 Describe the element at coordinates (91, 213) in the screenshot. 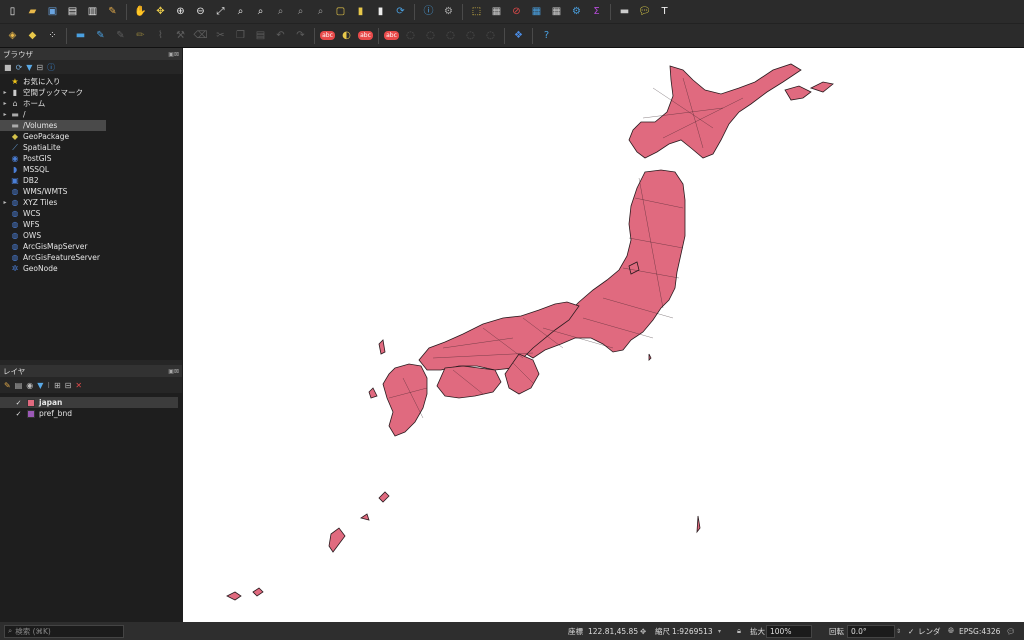

I see `browser-item: ◍ WCS` at that location.